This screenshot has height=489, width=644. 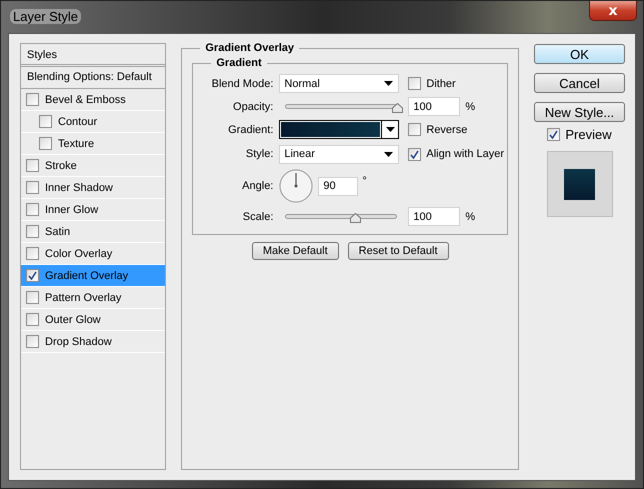 I want to click on window-title: Layer Style, so click(x=46, y=16).